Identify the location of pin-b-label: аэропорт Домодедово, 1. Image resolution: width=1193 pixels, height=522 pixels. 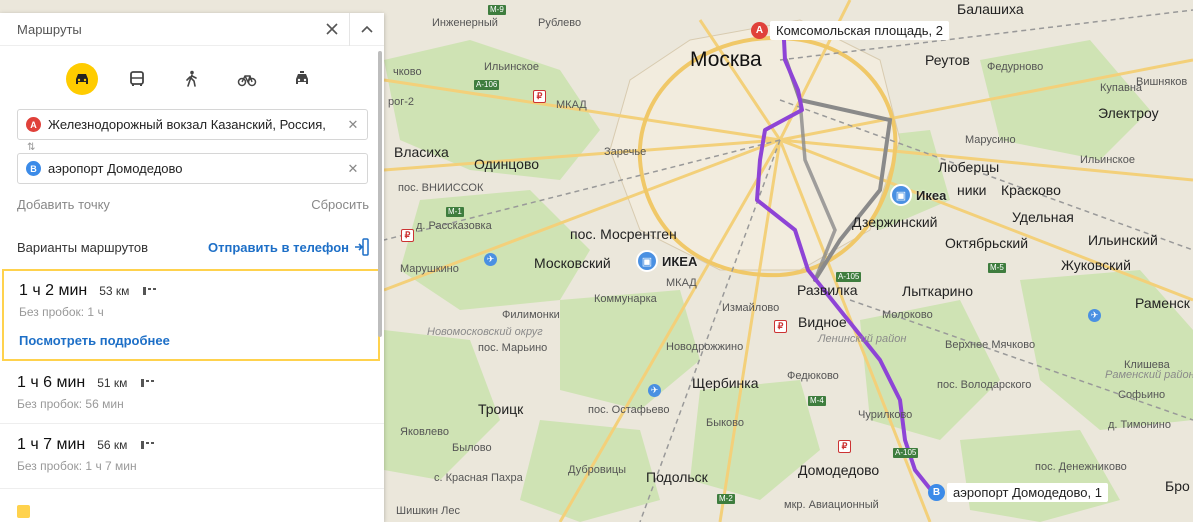
(1027, 492).